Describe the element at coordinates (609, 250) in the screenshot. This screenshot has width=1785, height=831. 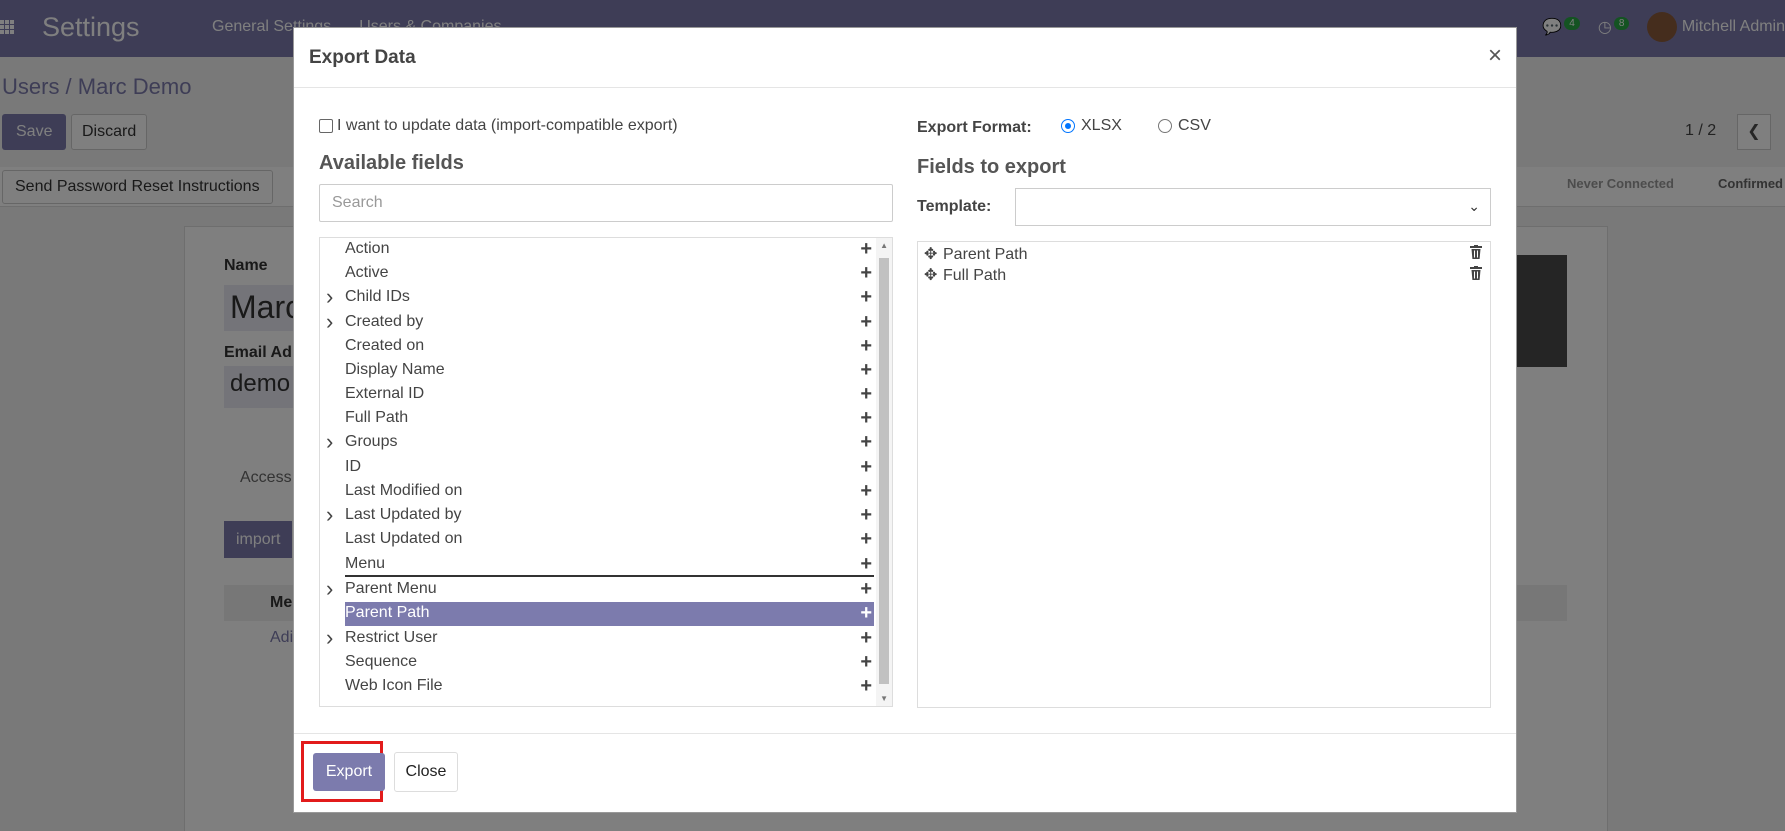
I see `list-item: Action +` at that location.